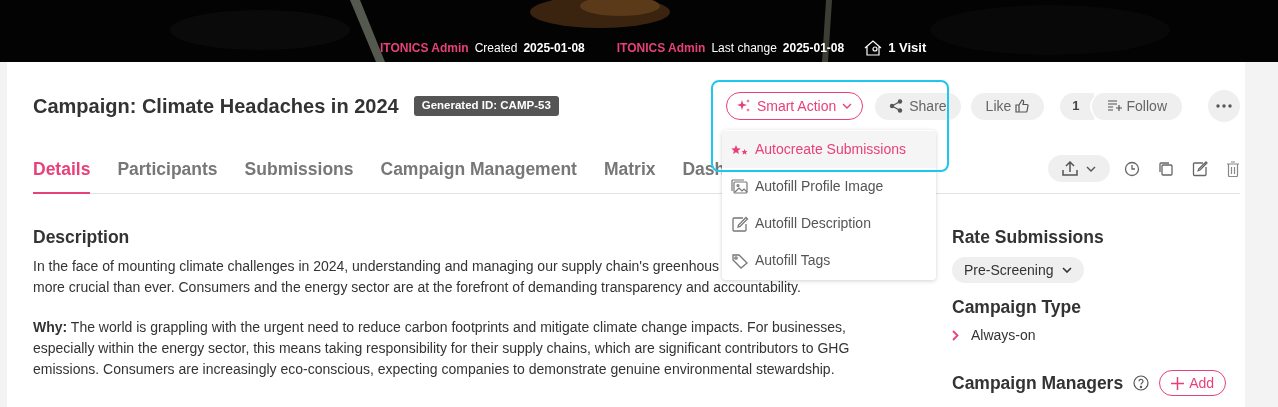  I want to click on campaign-title: Campaign: Climate Headaches in 2024, so click(216, 106).